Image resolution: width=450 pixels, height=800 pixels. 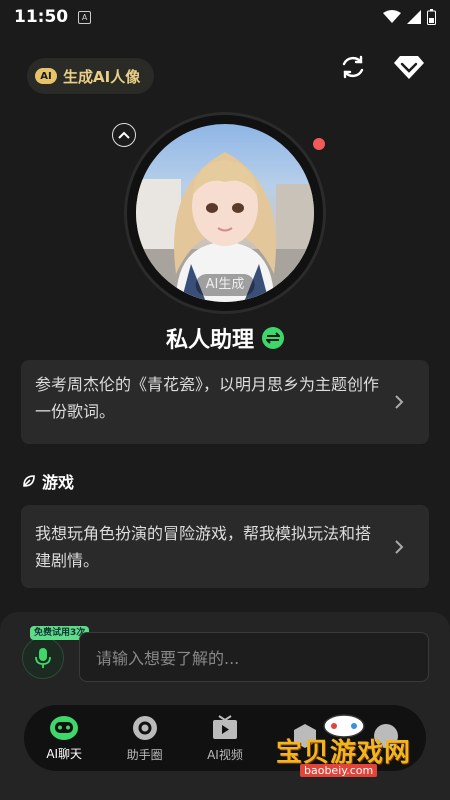 I want to click on notification-a-icon: A, so click(x=85, y=17).